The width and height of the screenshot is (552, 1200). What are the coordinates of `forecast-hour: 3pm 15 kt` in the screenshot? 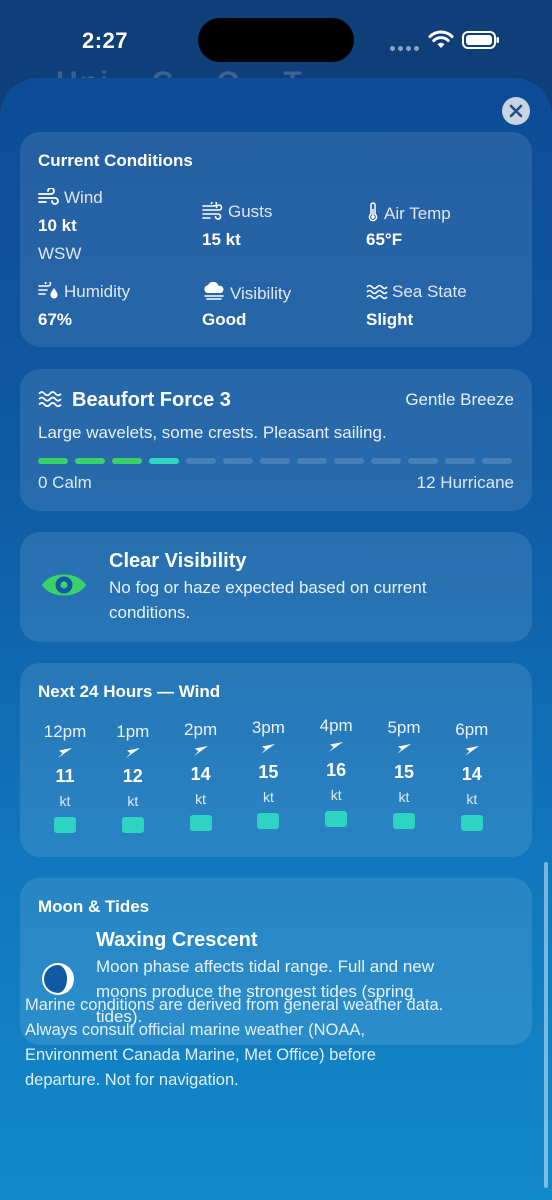 It's located at (268, 773).